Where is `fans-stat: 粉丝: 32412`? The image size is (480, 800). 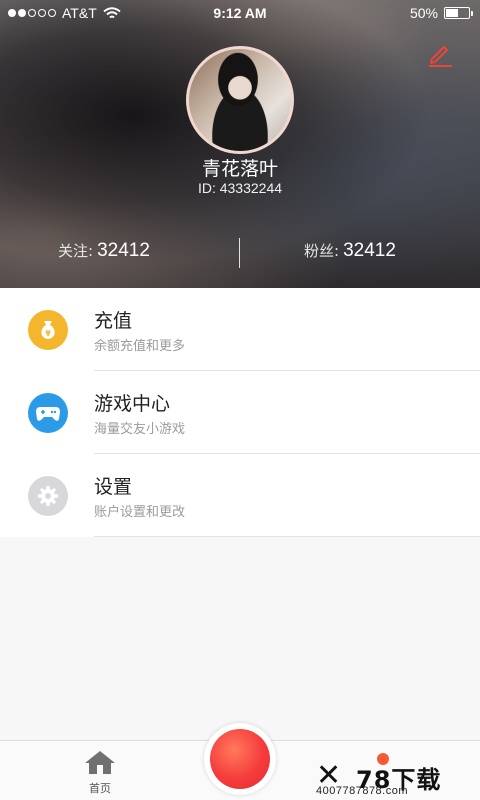 fans-stat: 粉丝: 32412 is located at coordinates (350, 251).